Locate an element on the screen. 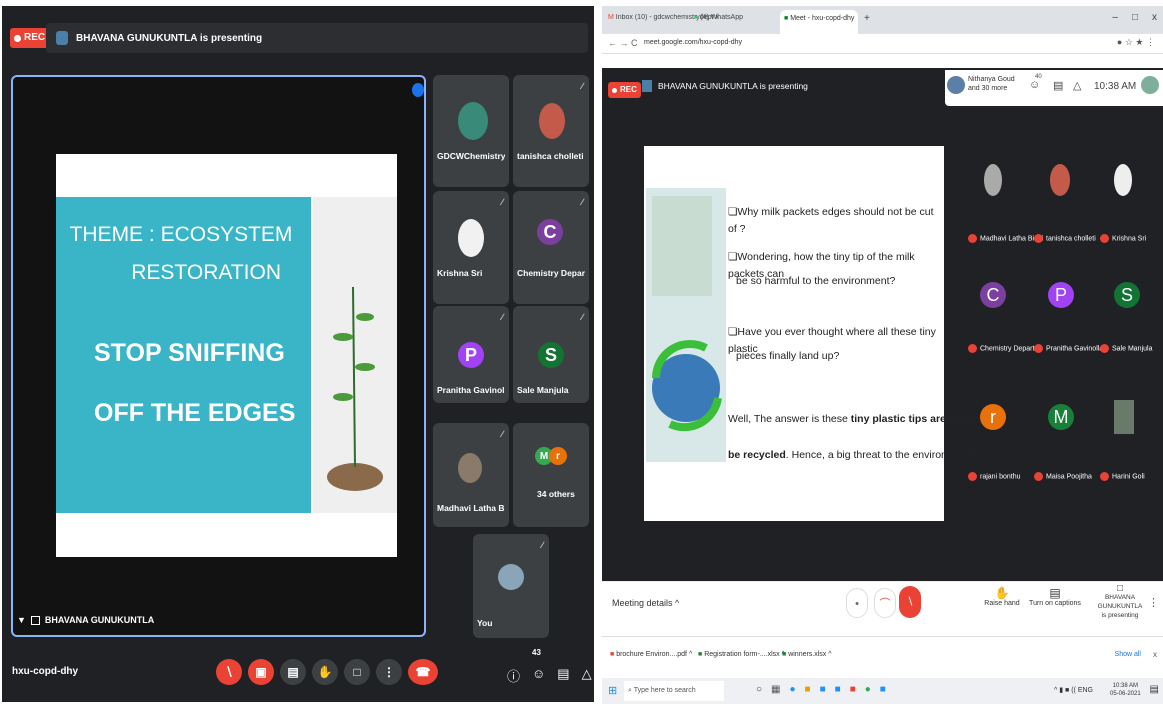 The width and height of the screenshot is (1163, 704). windows-start-icon: ⊞ is located at coordinates (612, 690).